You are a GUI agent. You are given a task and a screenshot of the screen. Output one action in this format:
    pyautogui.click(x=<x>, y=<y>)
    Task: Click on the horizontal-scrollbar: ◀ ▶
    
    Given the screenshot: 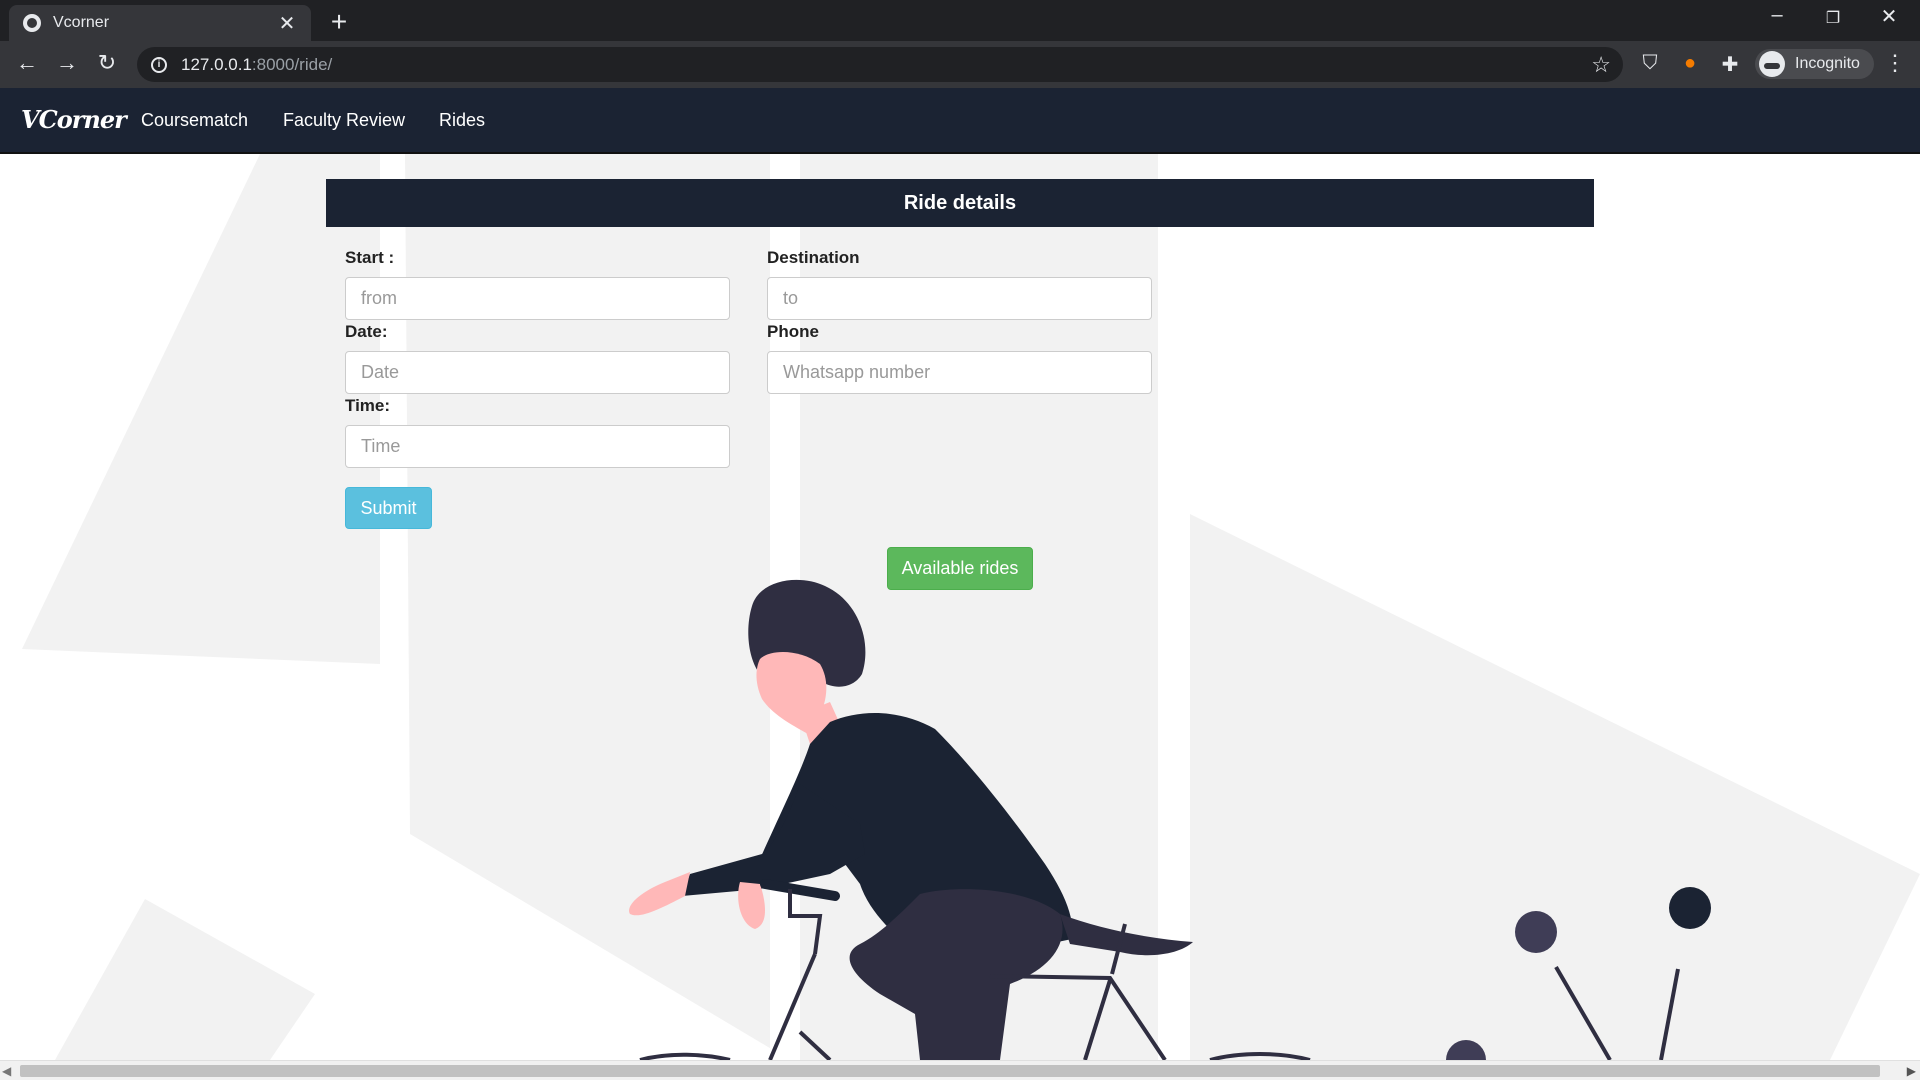 What is the action you would take?
    pyautogui.click(x=960, y=1070)
    